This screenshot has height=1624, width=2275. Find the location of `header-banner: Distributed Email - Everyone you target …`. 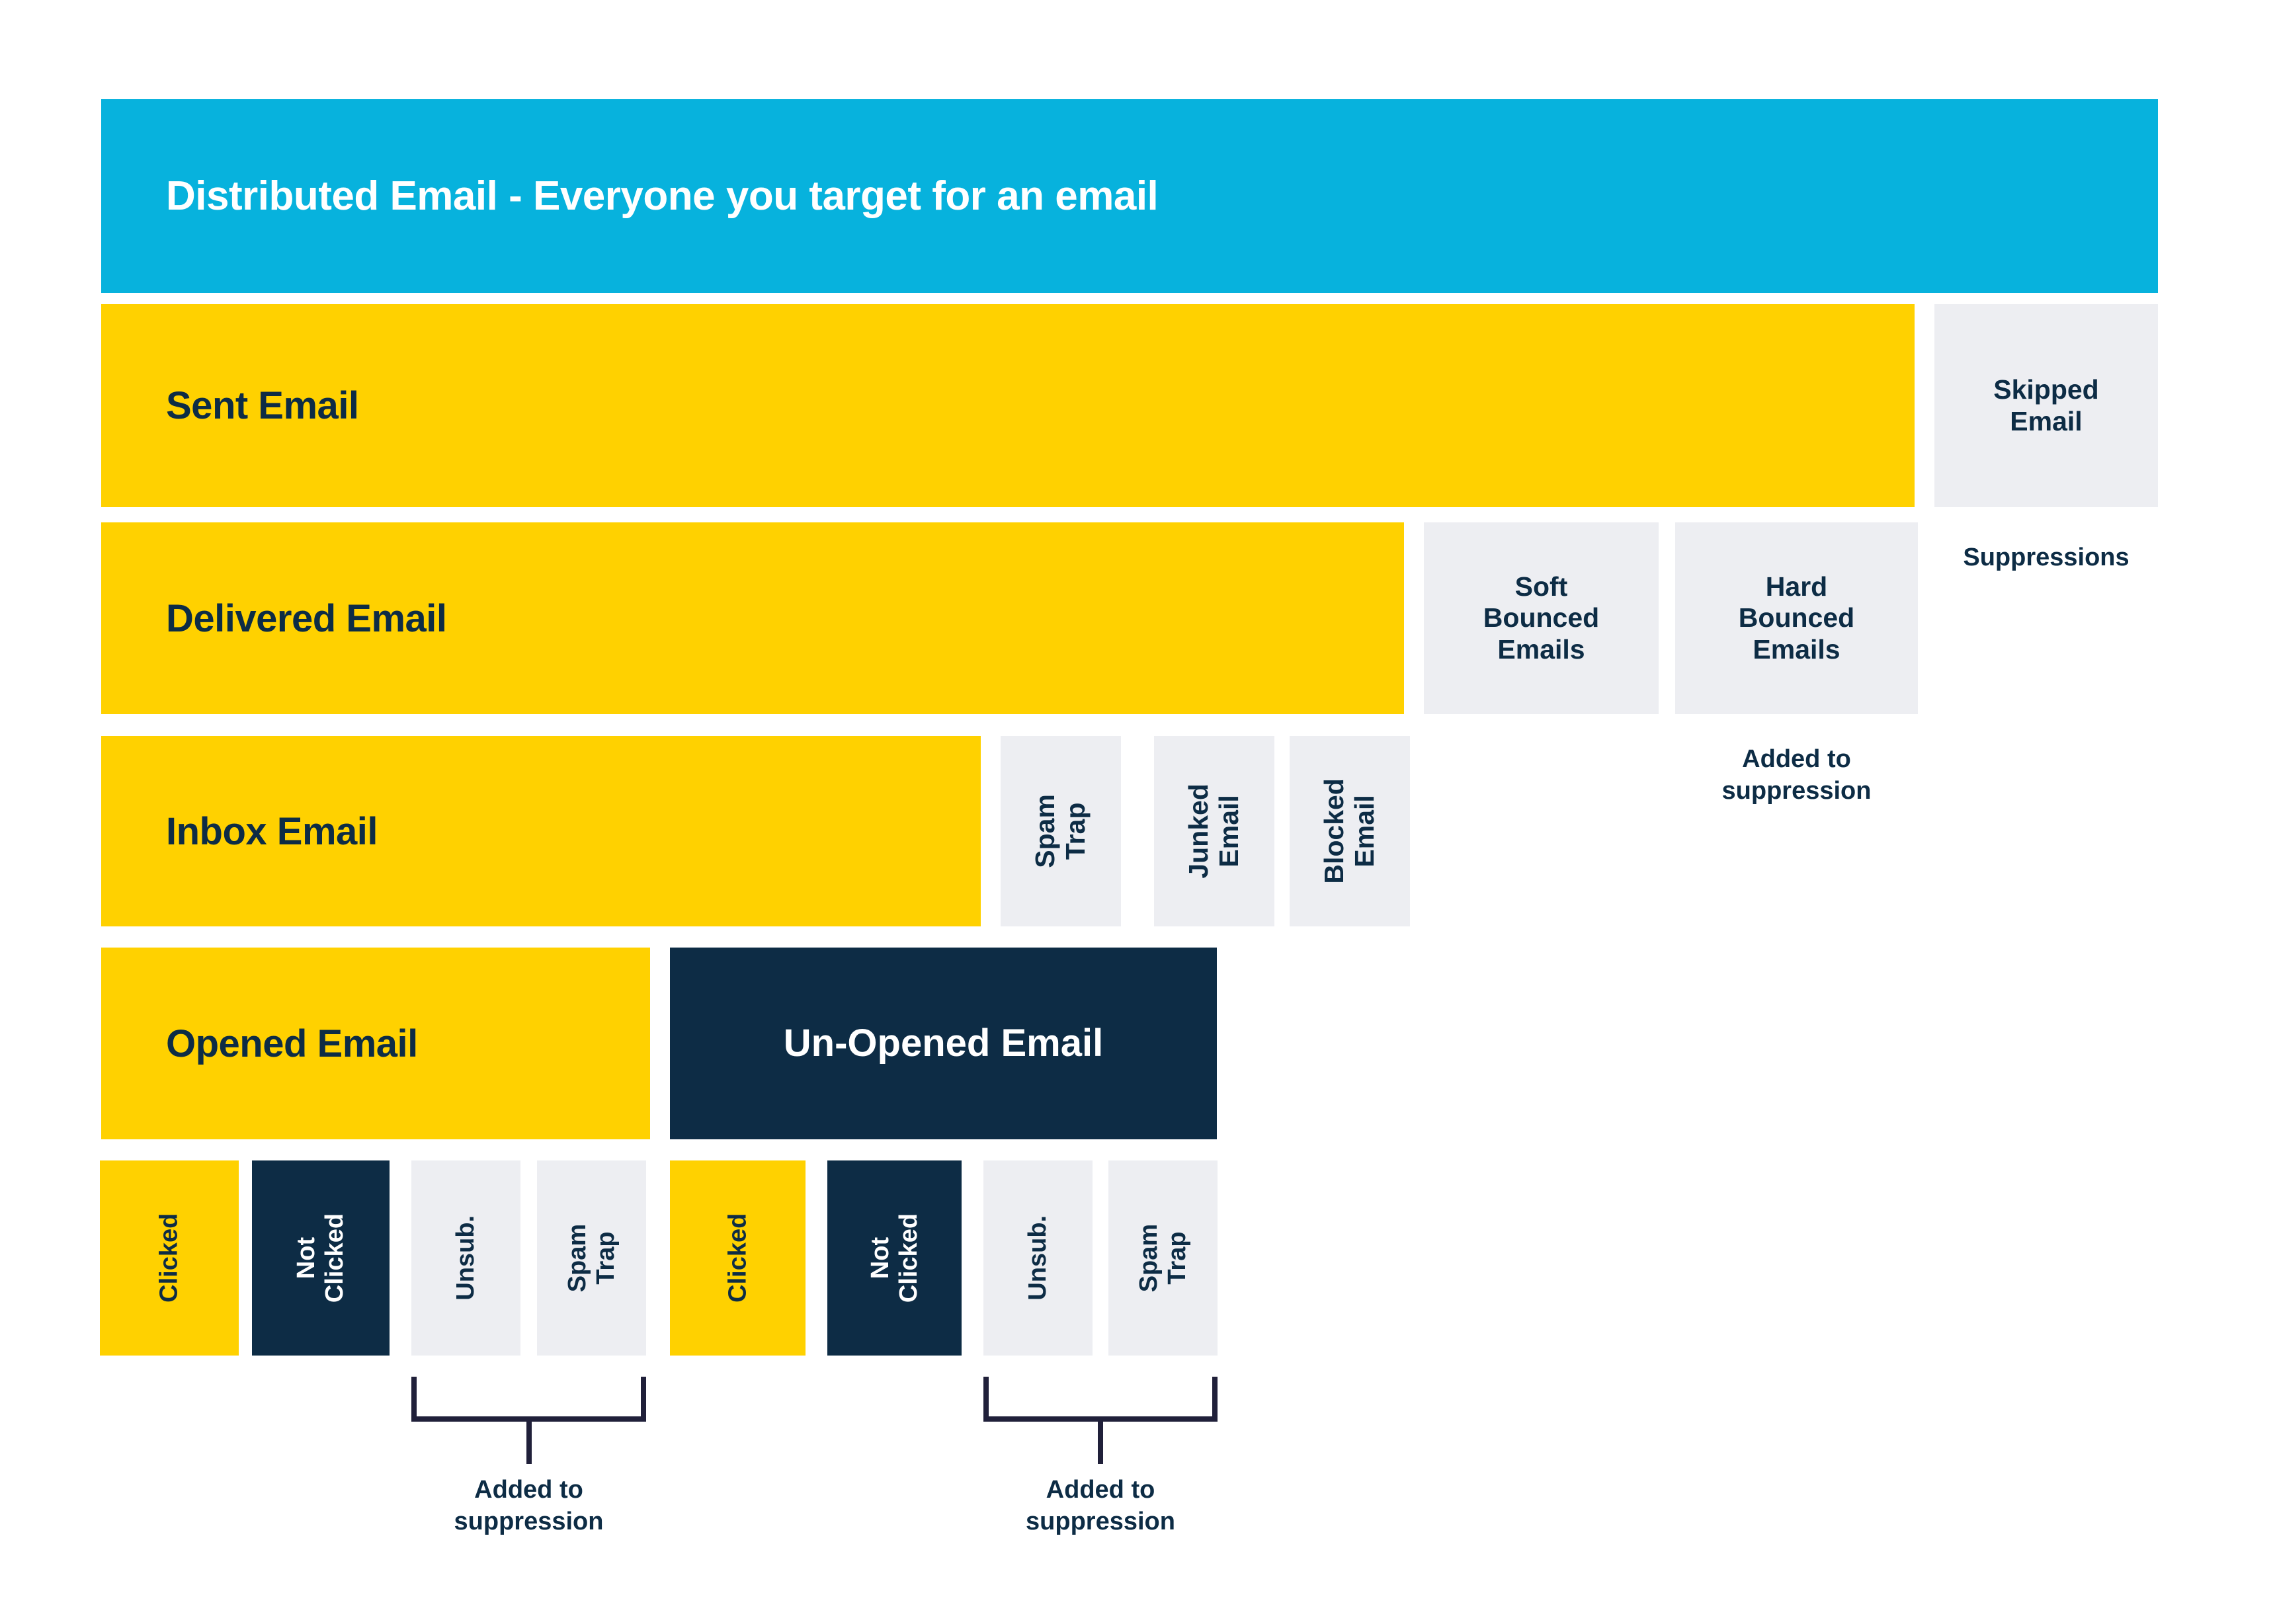

header-banner: Distributed Email - Everyone you target … is located at coordinates (1129, 196).